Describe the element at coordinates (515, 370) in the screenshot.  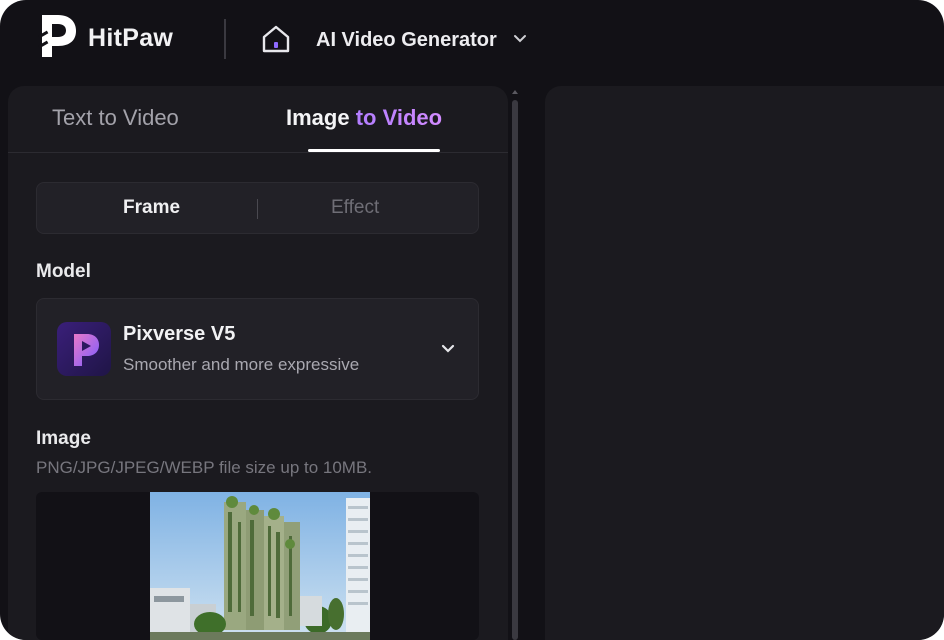
I see `scrollbar-thumb` at that location.